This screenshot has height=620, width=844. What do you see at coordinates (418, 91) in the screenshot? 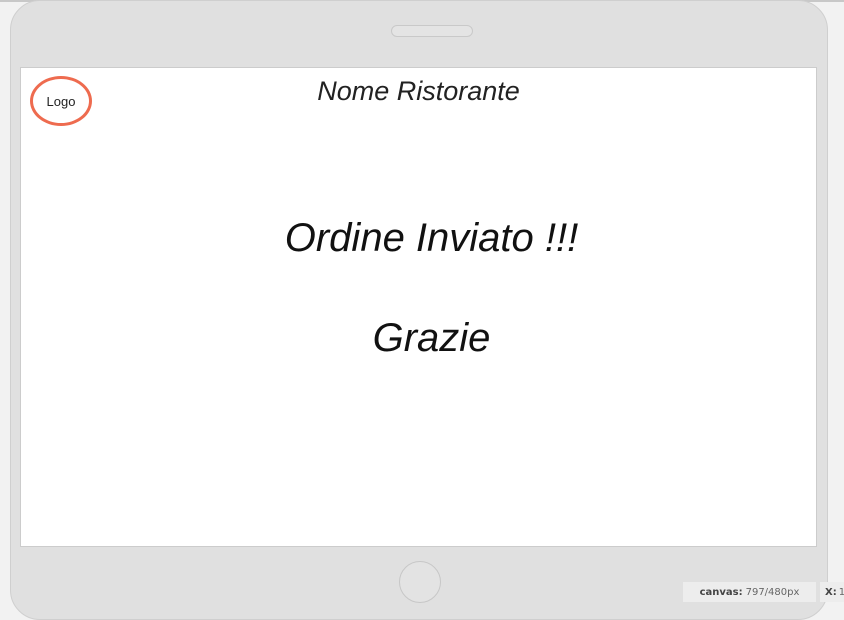
I see `restaurant-name: Nome Ristorante` at bounding box center [418, 91].